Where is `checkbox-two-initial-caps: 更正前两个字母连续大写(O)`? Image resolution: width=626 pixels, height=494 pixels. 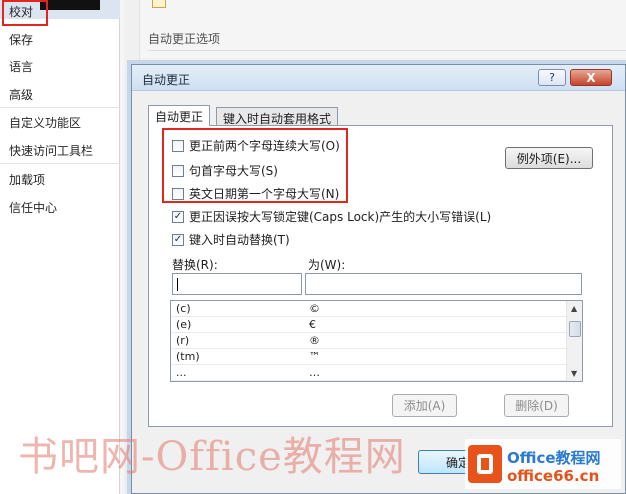
checkbox-two-initial-caps: 更正前两个字母连续大写(O) is located at coordinates (256, 145).